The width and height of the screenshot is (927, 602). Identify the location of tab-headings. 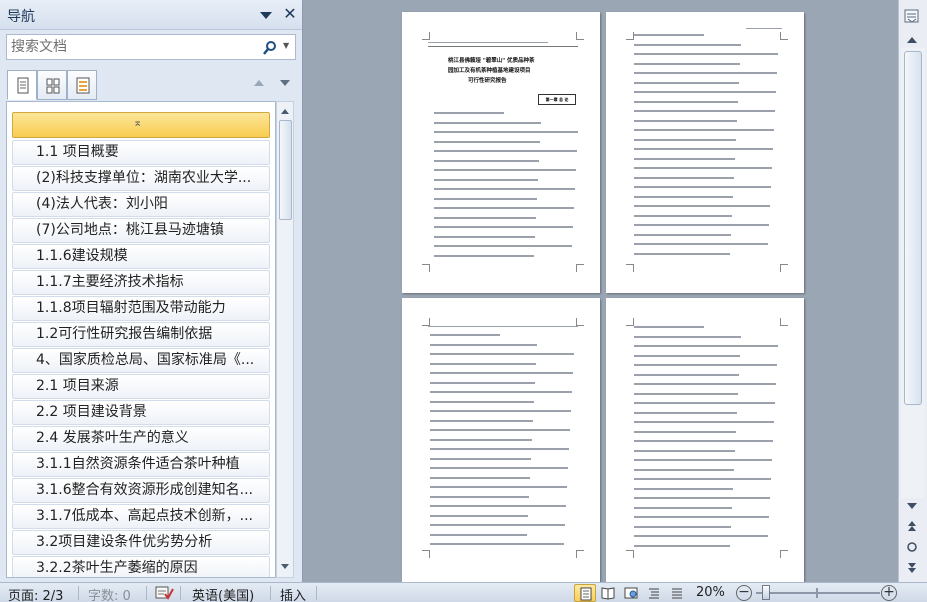
(22, 85).